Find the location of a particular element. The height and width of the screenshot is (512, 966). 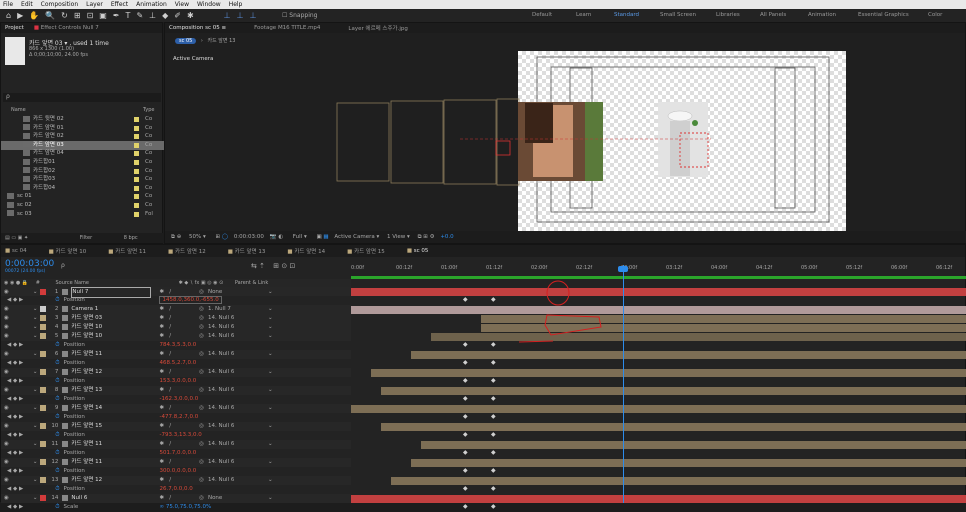

timeline-search-input: ρ is located at coordinates (91, 266).